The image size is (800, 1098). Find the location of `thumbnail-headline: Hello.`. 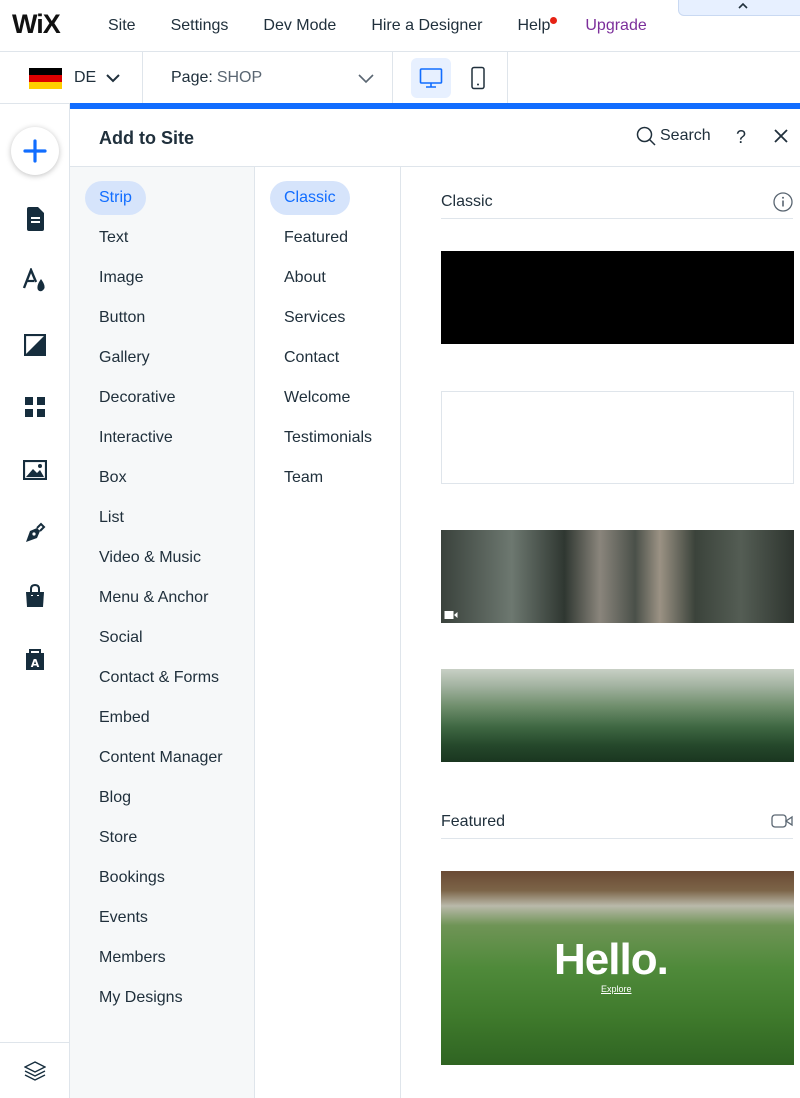

thumbnail-headline: Hello. is located at coordinates (611, 959).